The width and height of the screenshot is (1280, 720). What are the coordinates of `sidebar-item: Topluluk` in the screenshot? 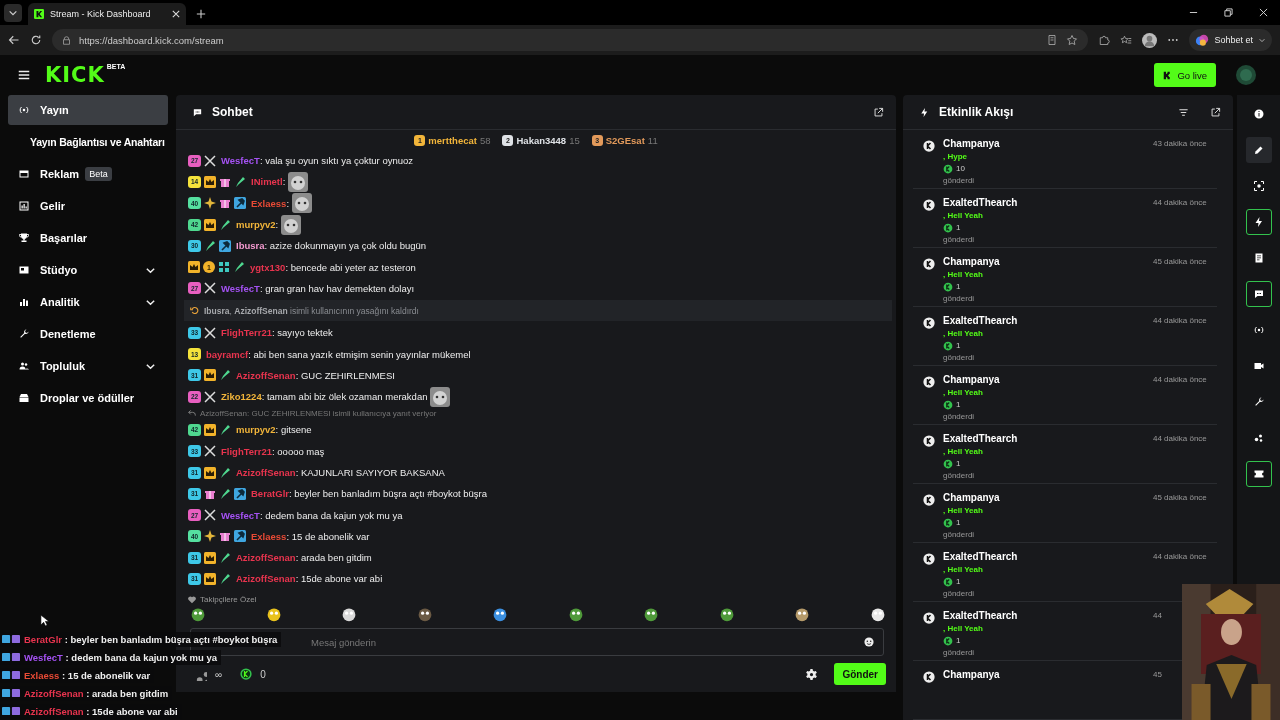 It's located at (88, 366).